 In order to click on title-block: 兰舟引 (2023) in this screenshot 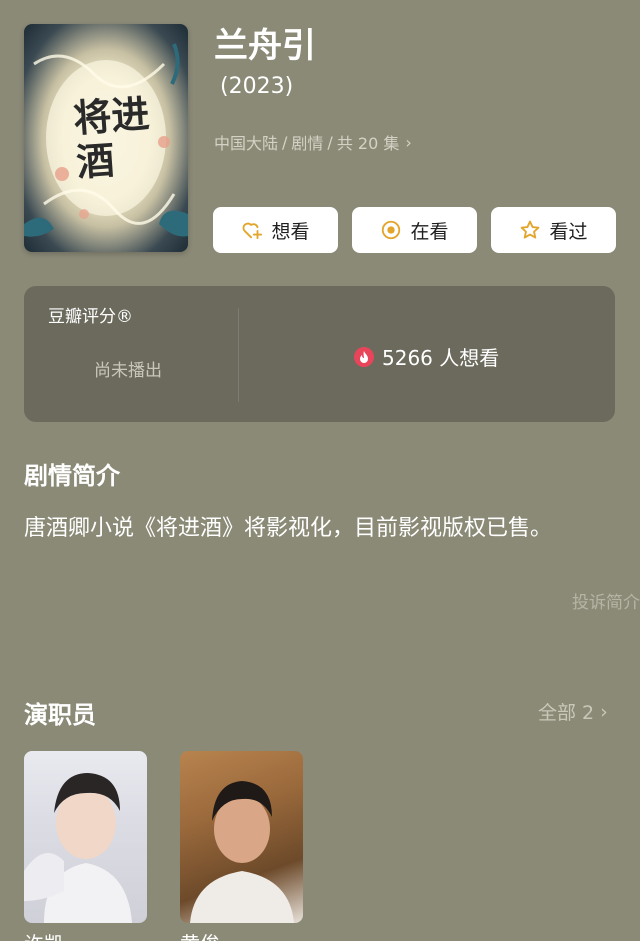, I will do `click(265, 61)`.